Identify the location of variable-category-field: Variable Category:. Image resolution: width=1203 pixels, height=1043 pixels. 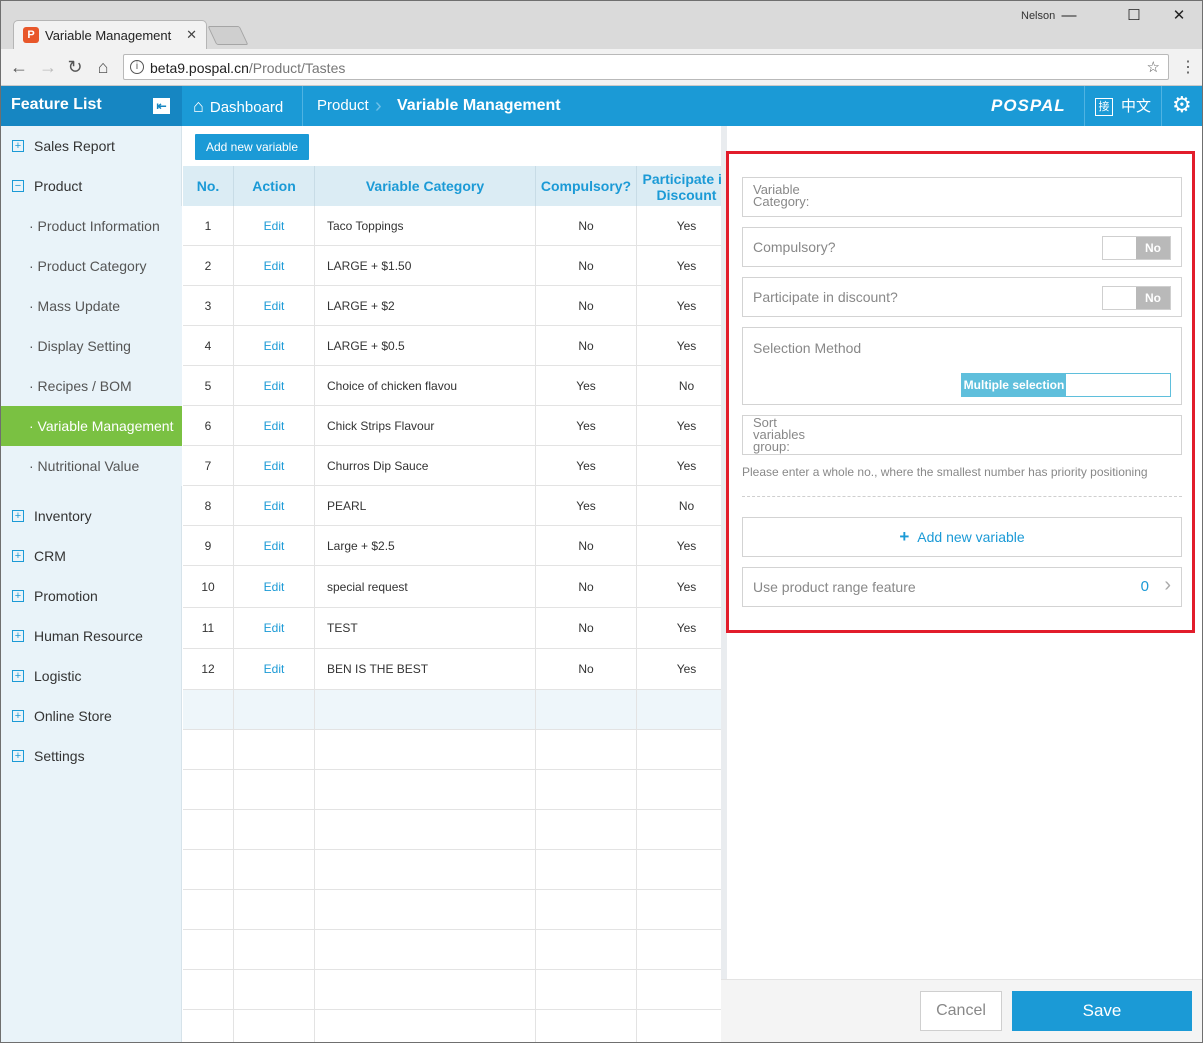
(962, 197).